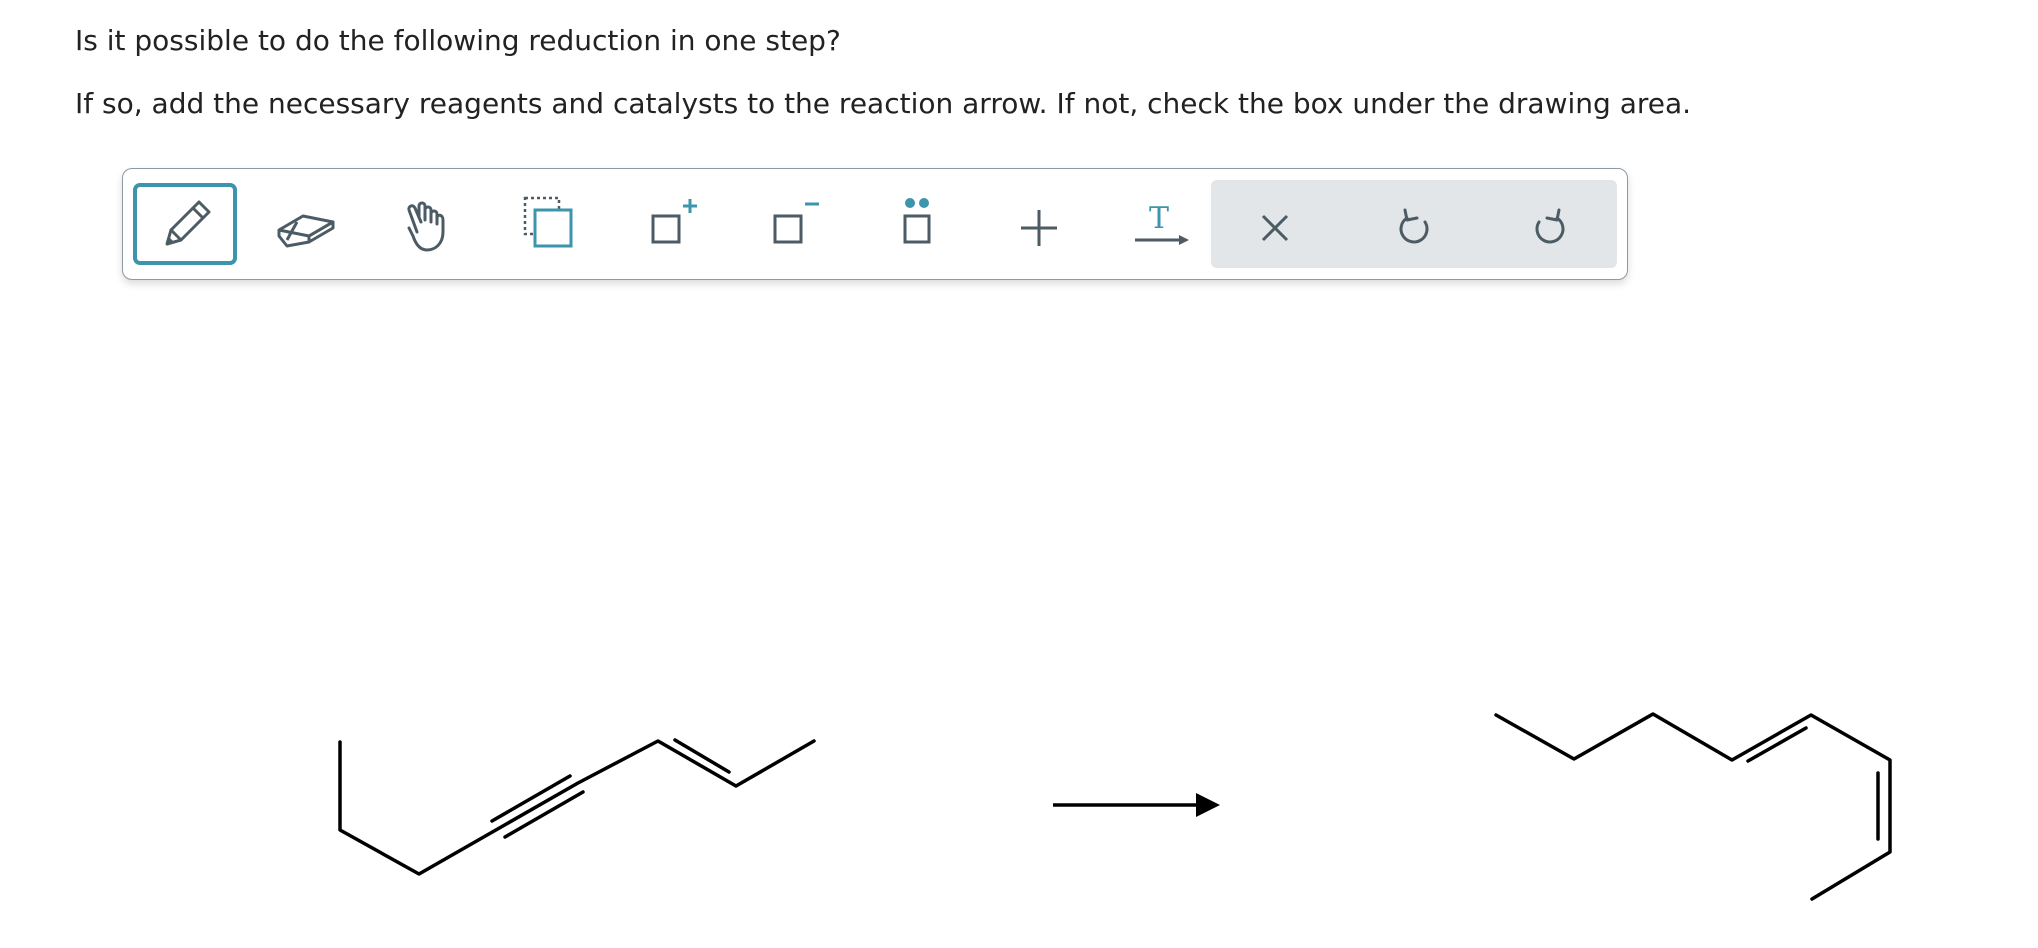 This screenshot has width=2038, height=948. I want to click on increase-charge-tool-button, so click(673, 224).